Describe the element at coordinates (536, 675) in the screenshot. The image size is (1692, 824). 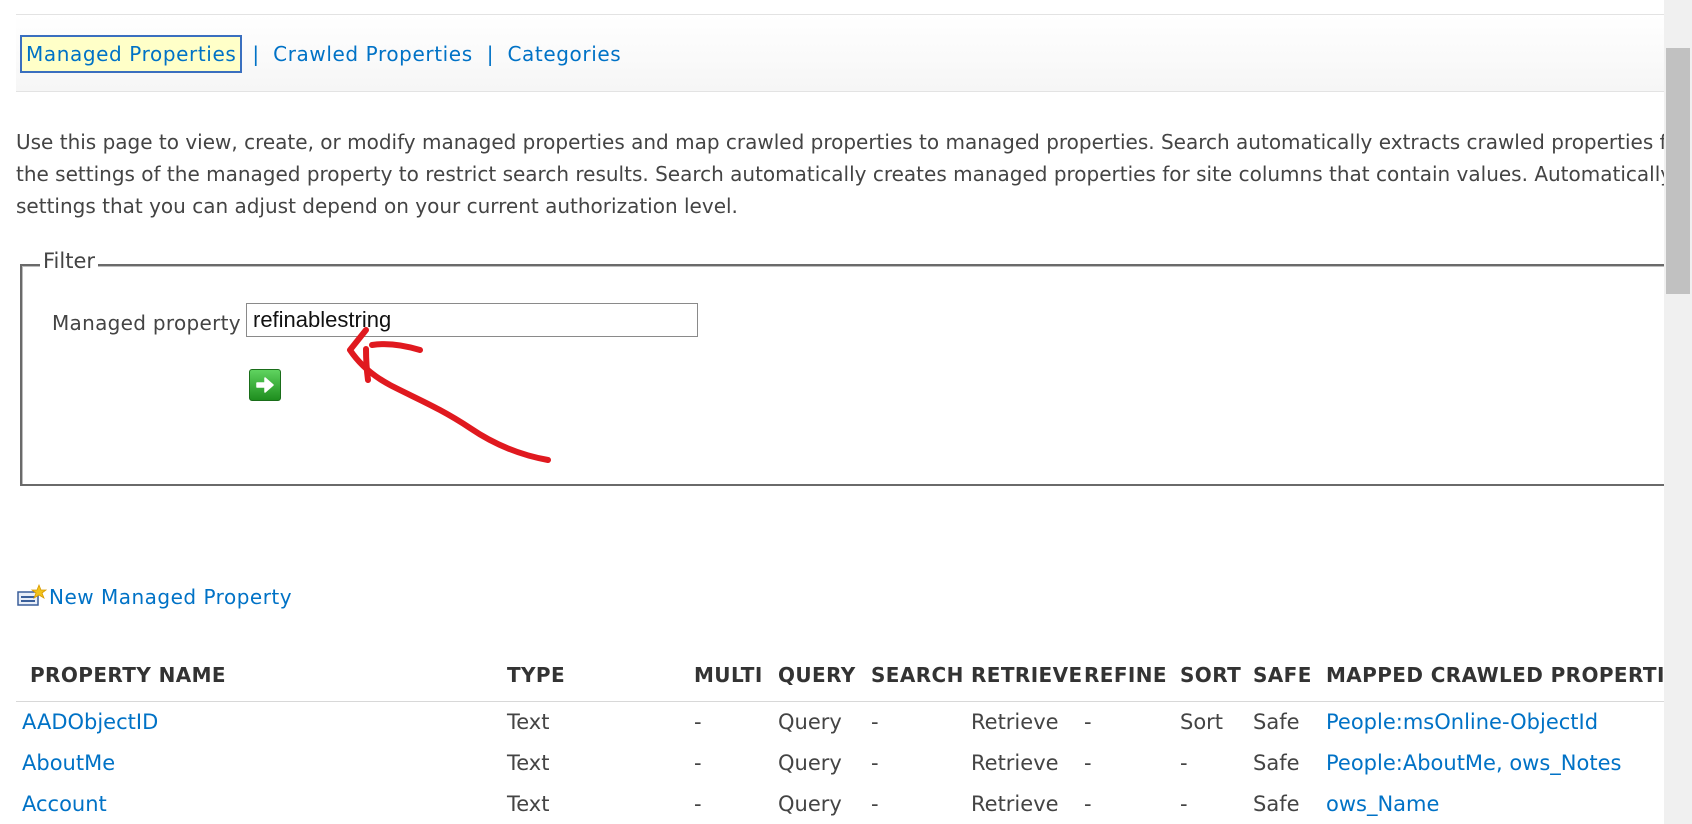
I see `column-header-type: TYPE` at that location.